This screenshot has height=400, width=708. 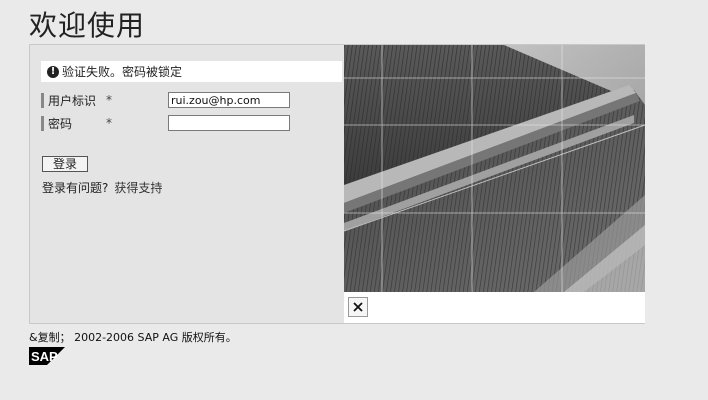 I want to click on error-message-text: 验证失败。密码被锁定, so click(x=122, y=72).